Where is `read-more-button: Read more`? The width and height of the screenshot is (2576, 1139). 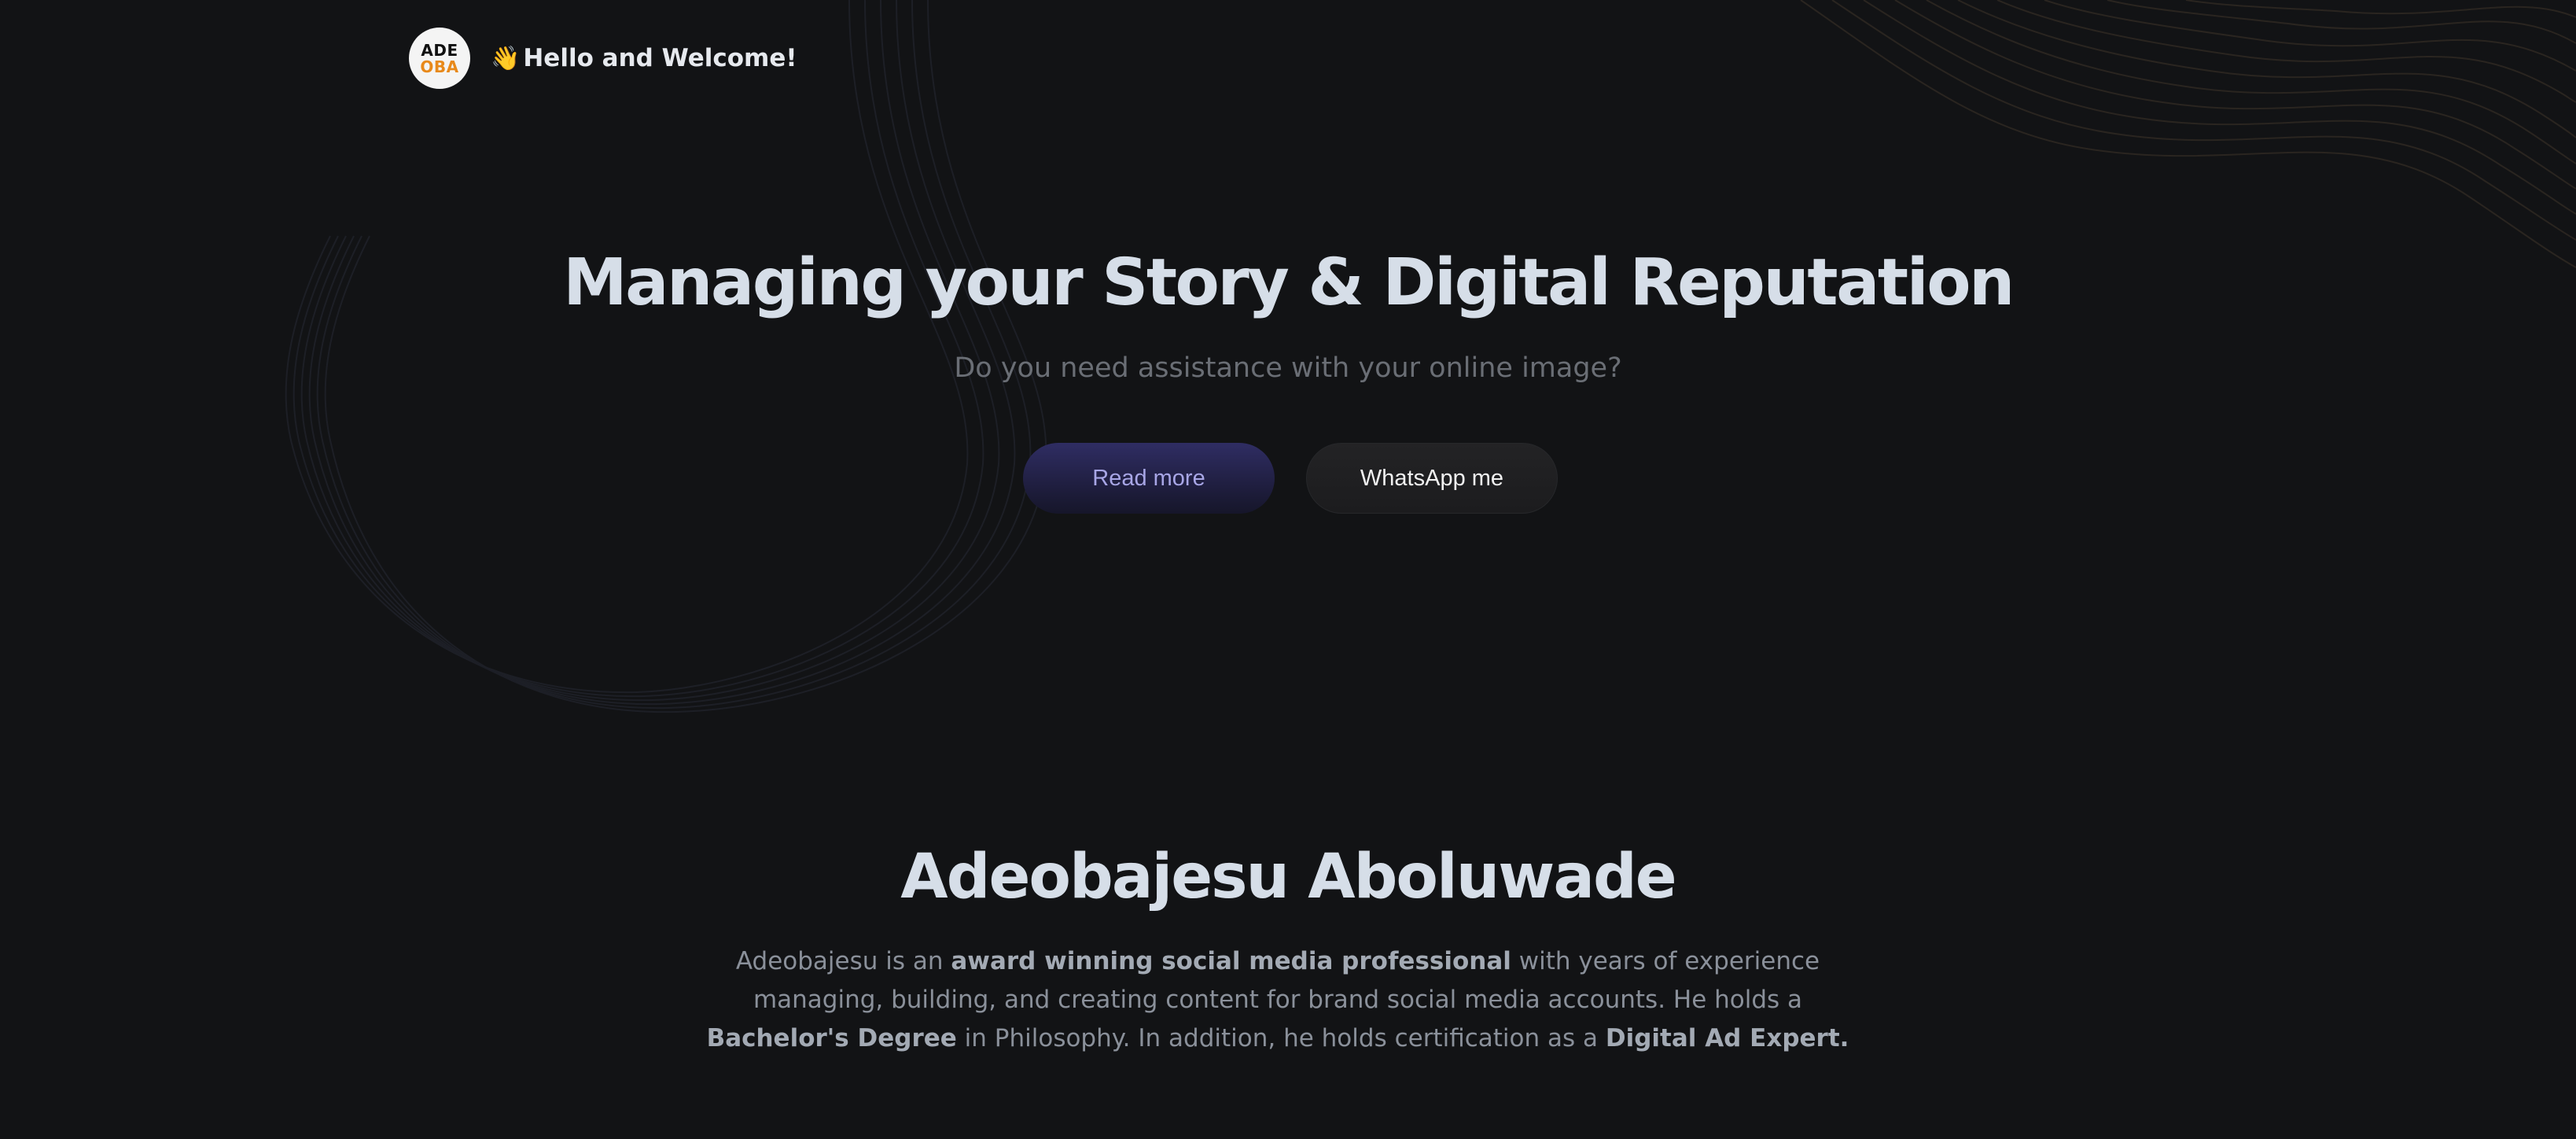
read-more-button: Read more is located at coordinates (1149, 478).